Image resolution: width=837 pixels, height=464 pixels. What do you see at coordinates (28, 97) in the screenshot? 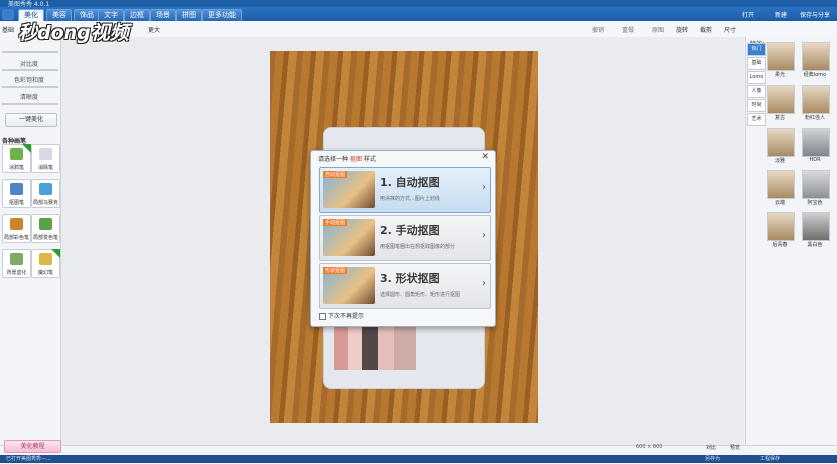
I see `sharpen-label: 清晰度` at bounding box center [28, 97].